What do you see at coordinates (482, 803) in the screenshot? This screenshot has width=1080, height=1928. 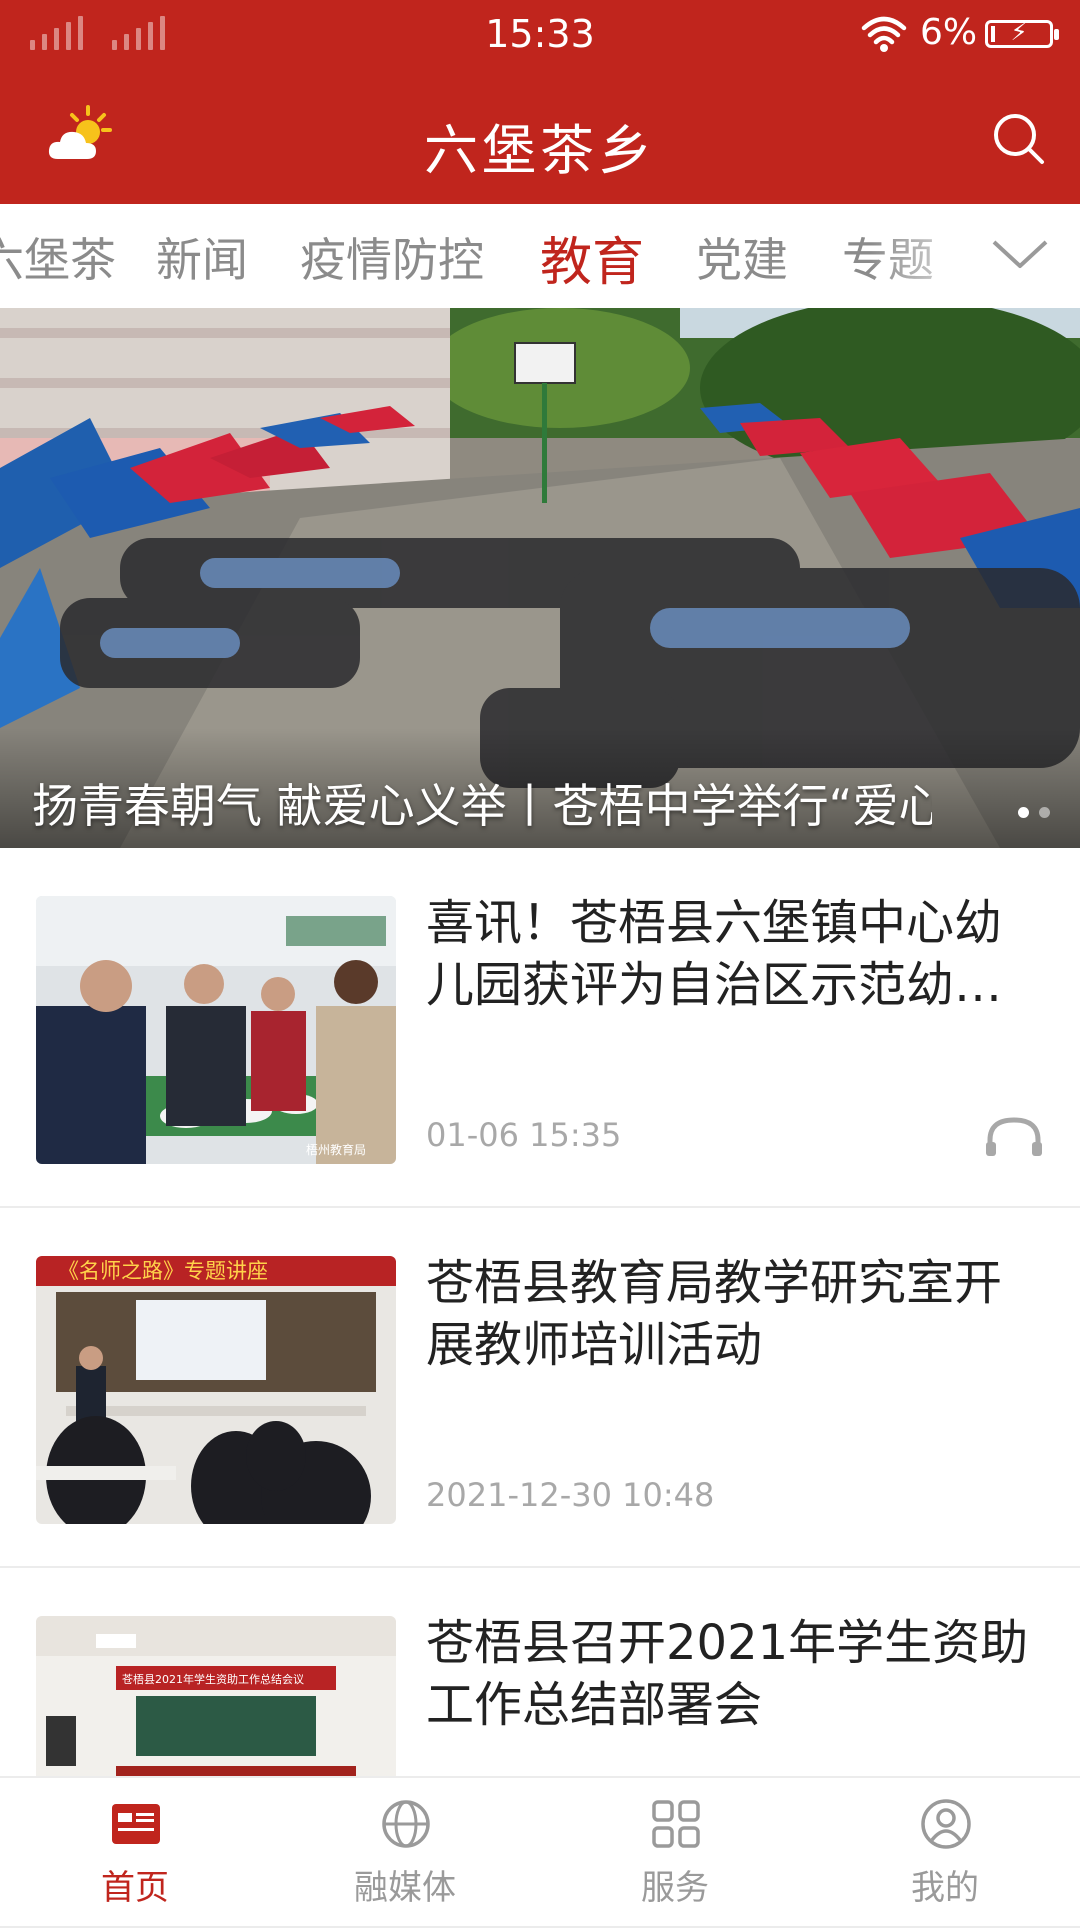 I see `banner-title: 扬青春朝气 献爱心义举丨苍梧中学举行“爱心义卖”活动` at bounding box center [482, 803].